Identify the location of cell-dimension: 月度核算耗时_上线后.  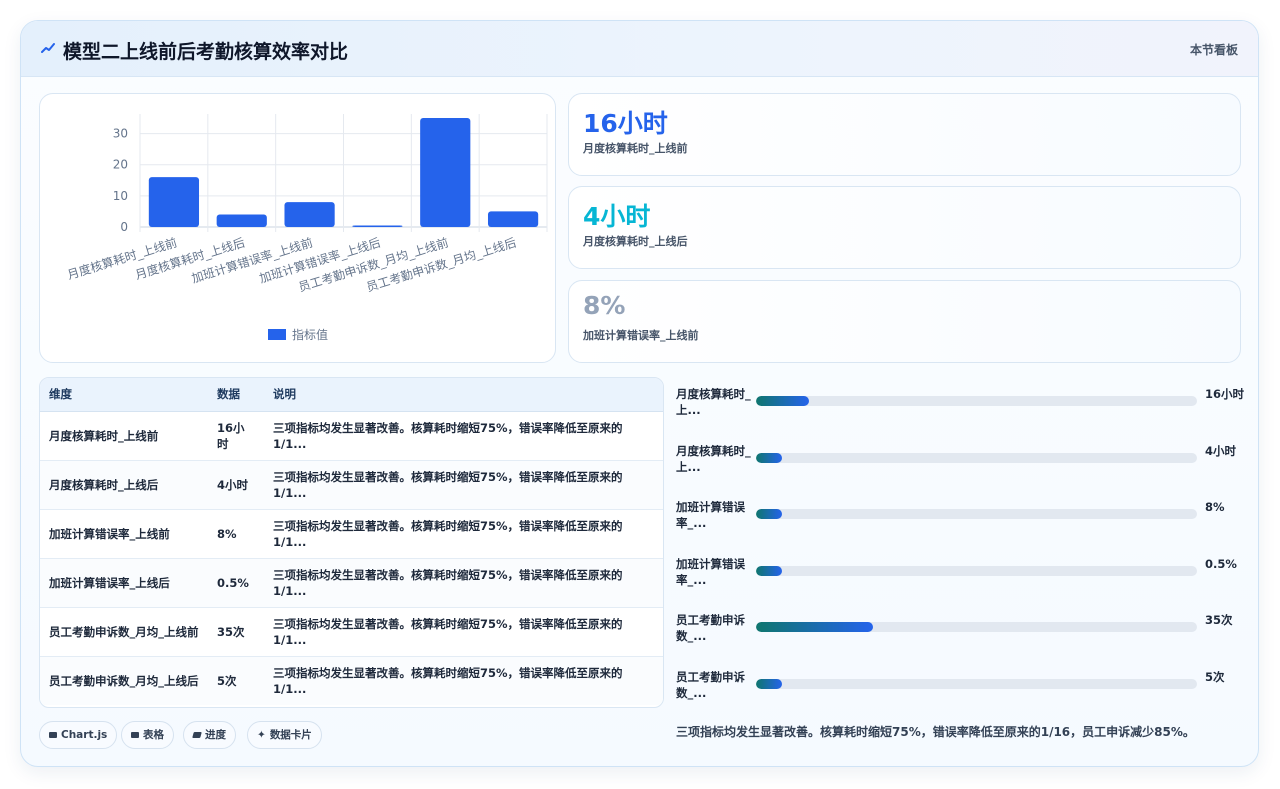
(124, 485).